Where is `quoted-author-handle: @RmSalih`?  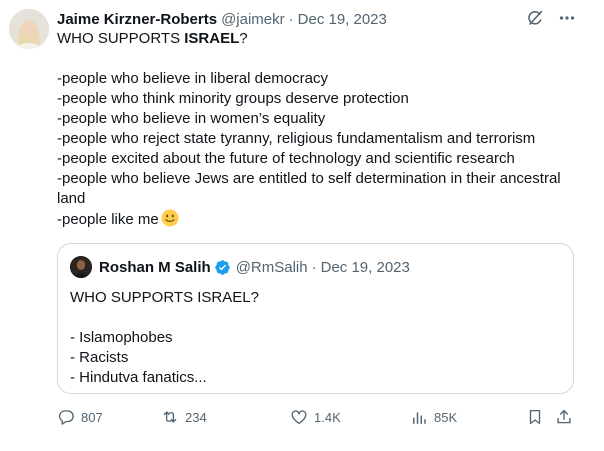
quoted-author-handle: @RmSalih is located at coordinates (271, 267).